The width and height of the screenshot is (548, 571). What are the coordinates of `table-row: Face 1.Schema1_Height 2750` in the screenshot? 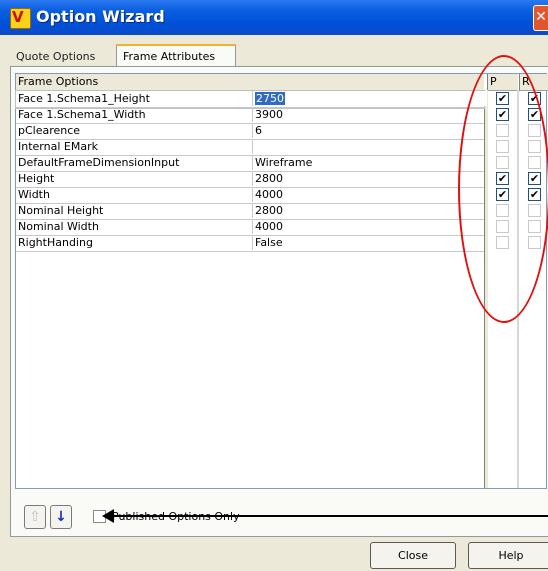 It's located at (251, 99).